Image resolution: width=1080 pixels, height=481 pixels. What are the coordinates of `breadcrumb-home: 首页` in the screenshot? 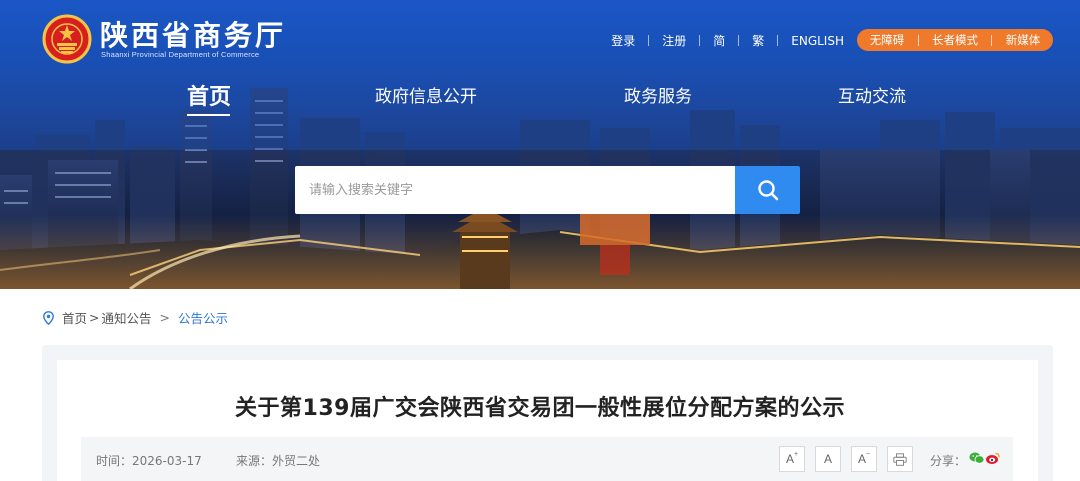 It's located at (74, 317).